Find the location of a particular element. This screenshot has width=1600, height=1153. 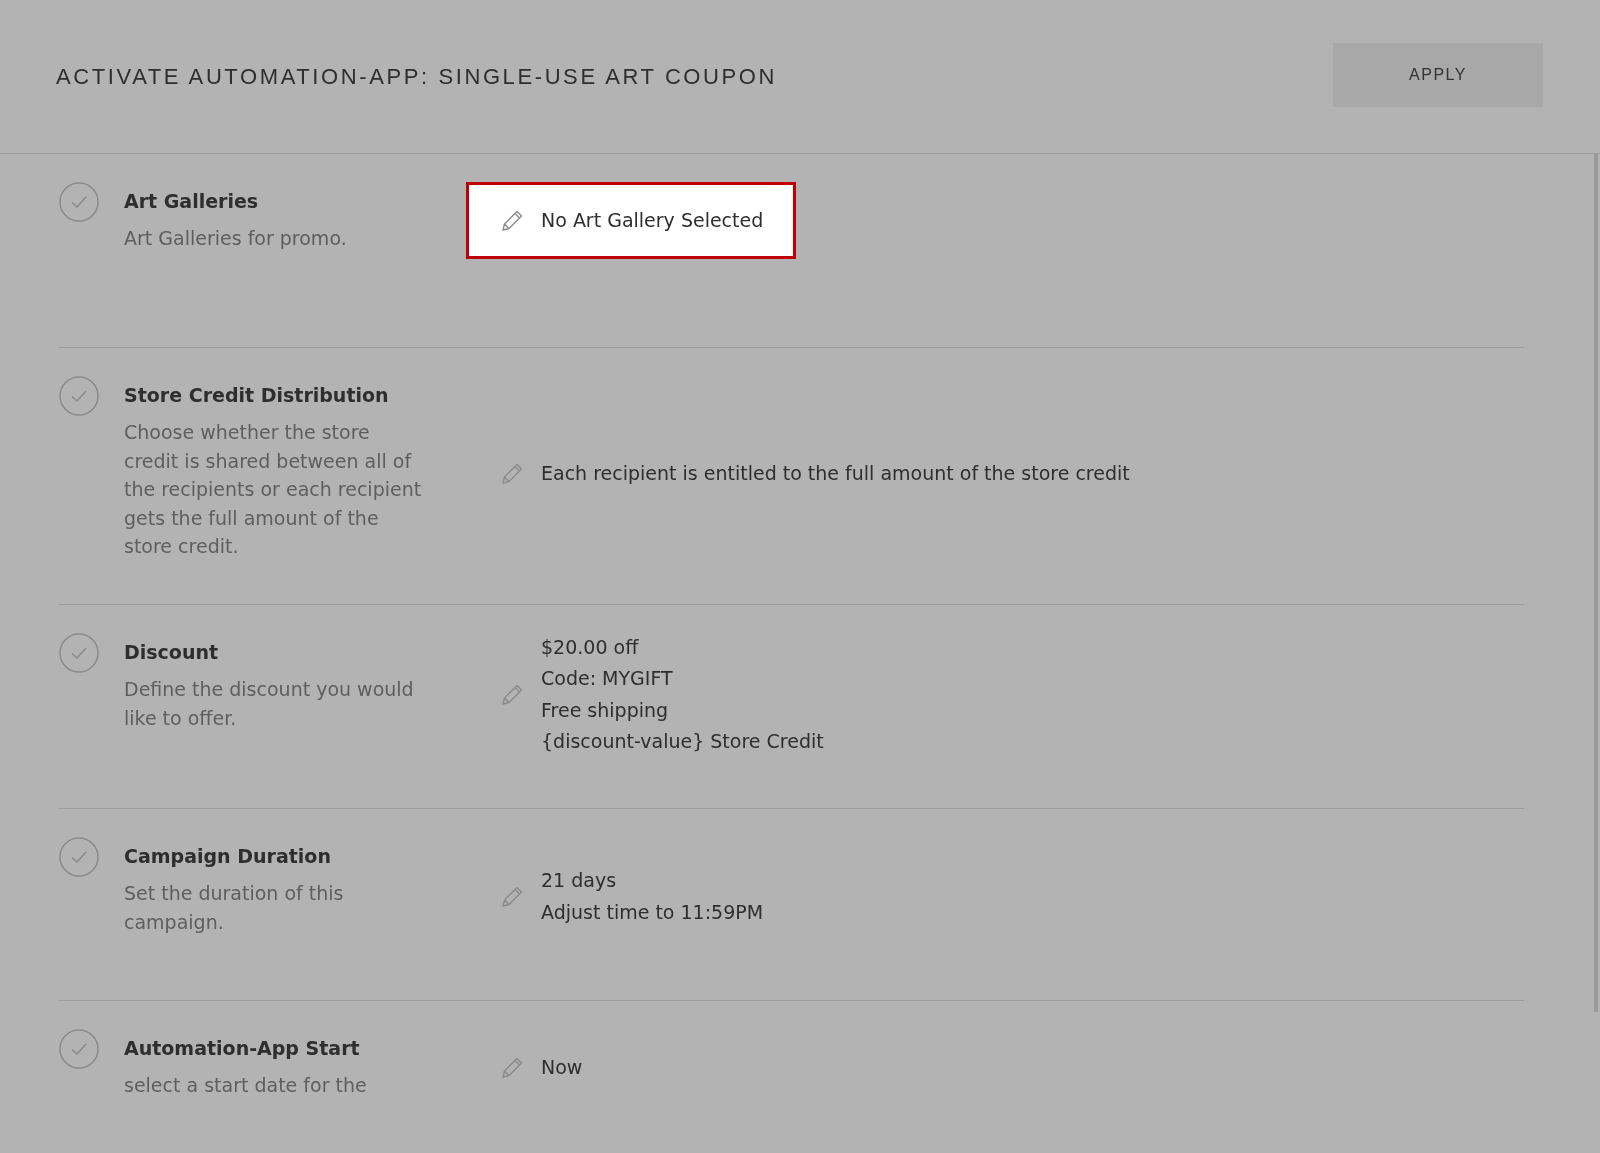

step-description: Set the duration of this campaign. is located at coordinates (234, 908).